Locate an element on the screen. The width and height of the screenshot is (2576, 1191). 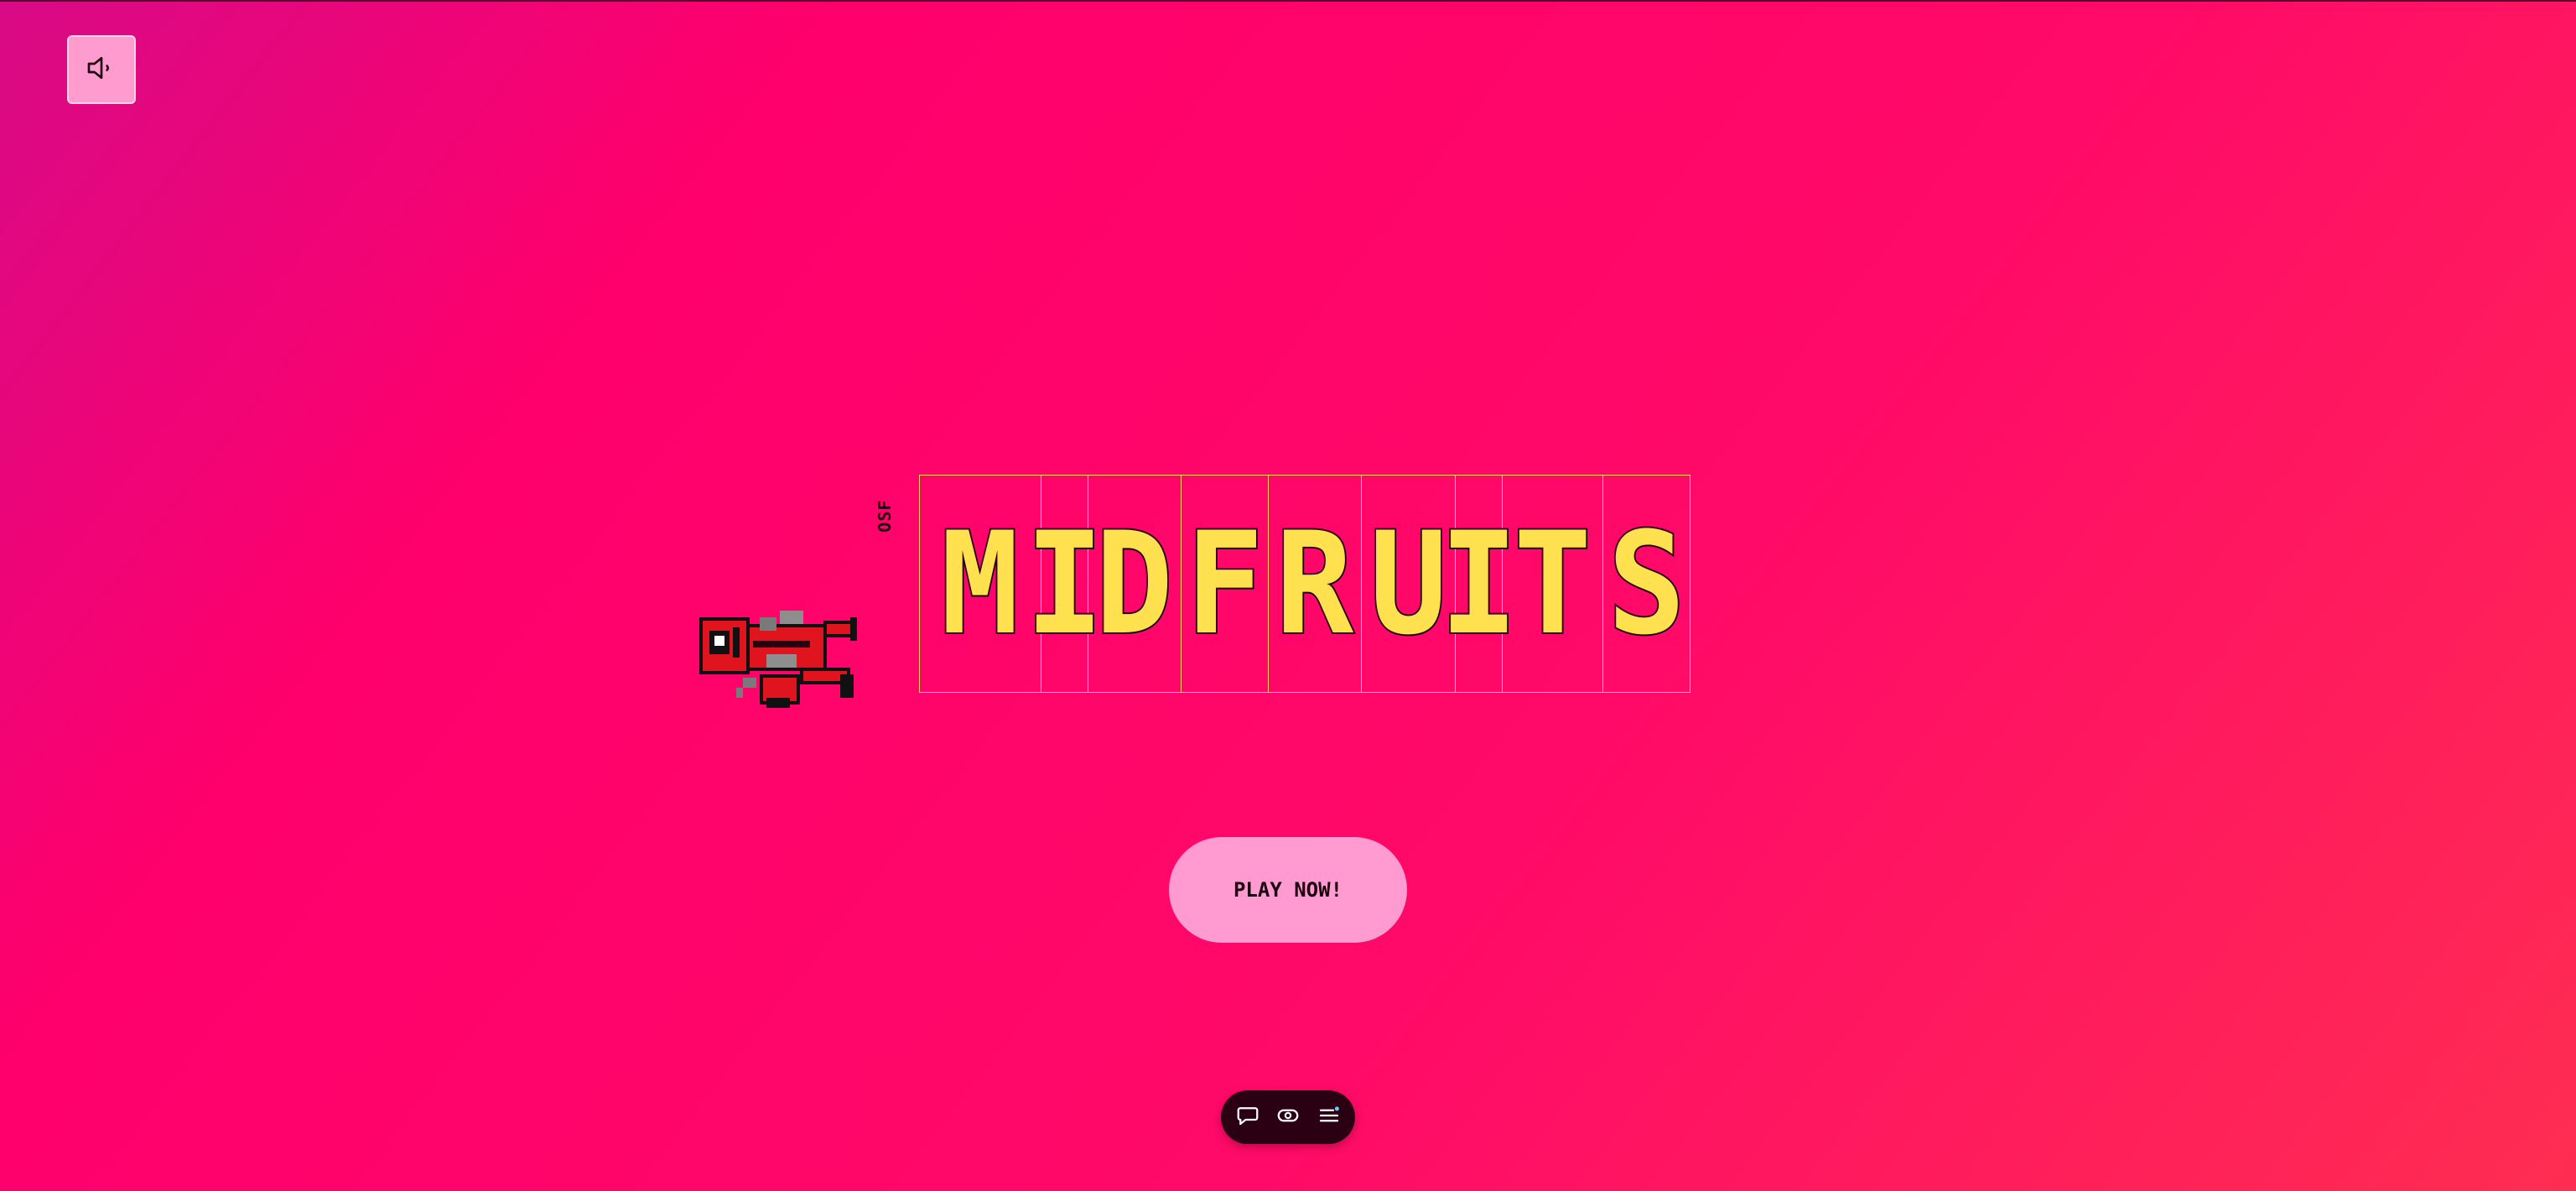
view-toggle-button is located at coordinates (1288, 1117).